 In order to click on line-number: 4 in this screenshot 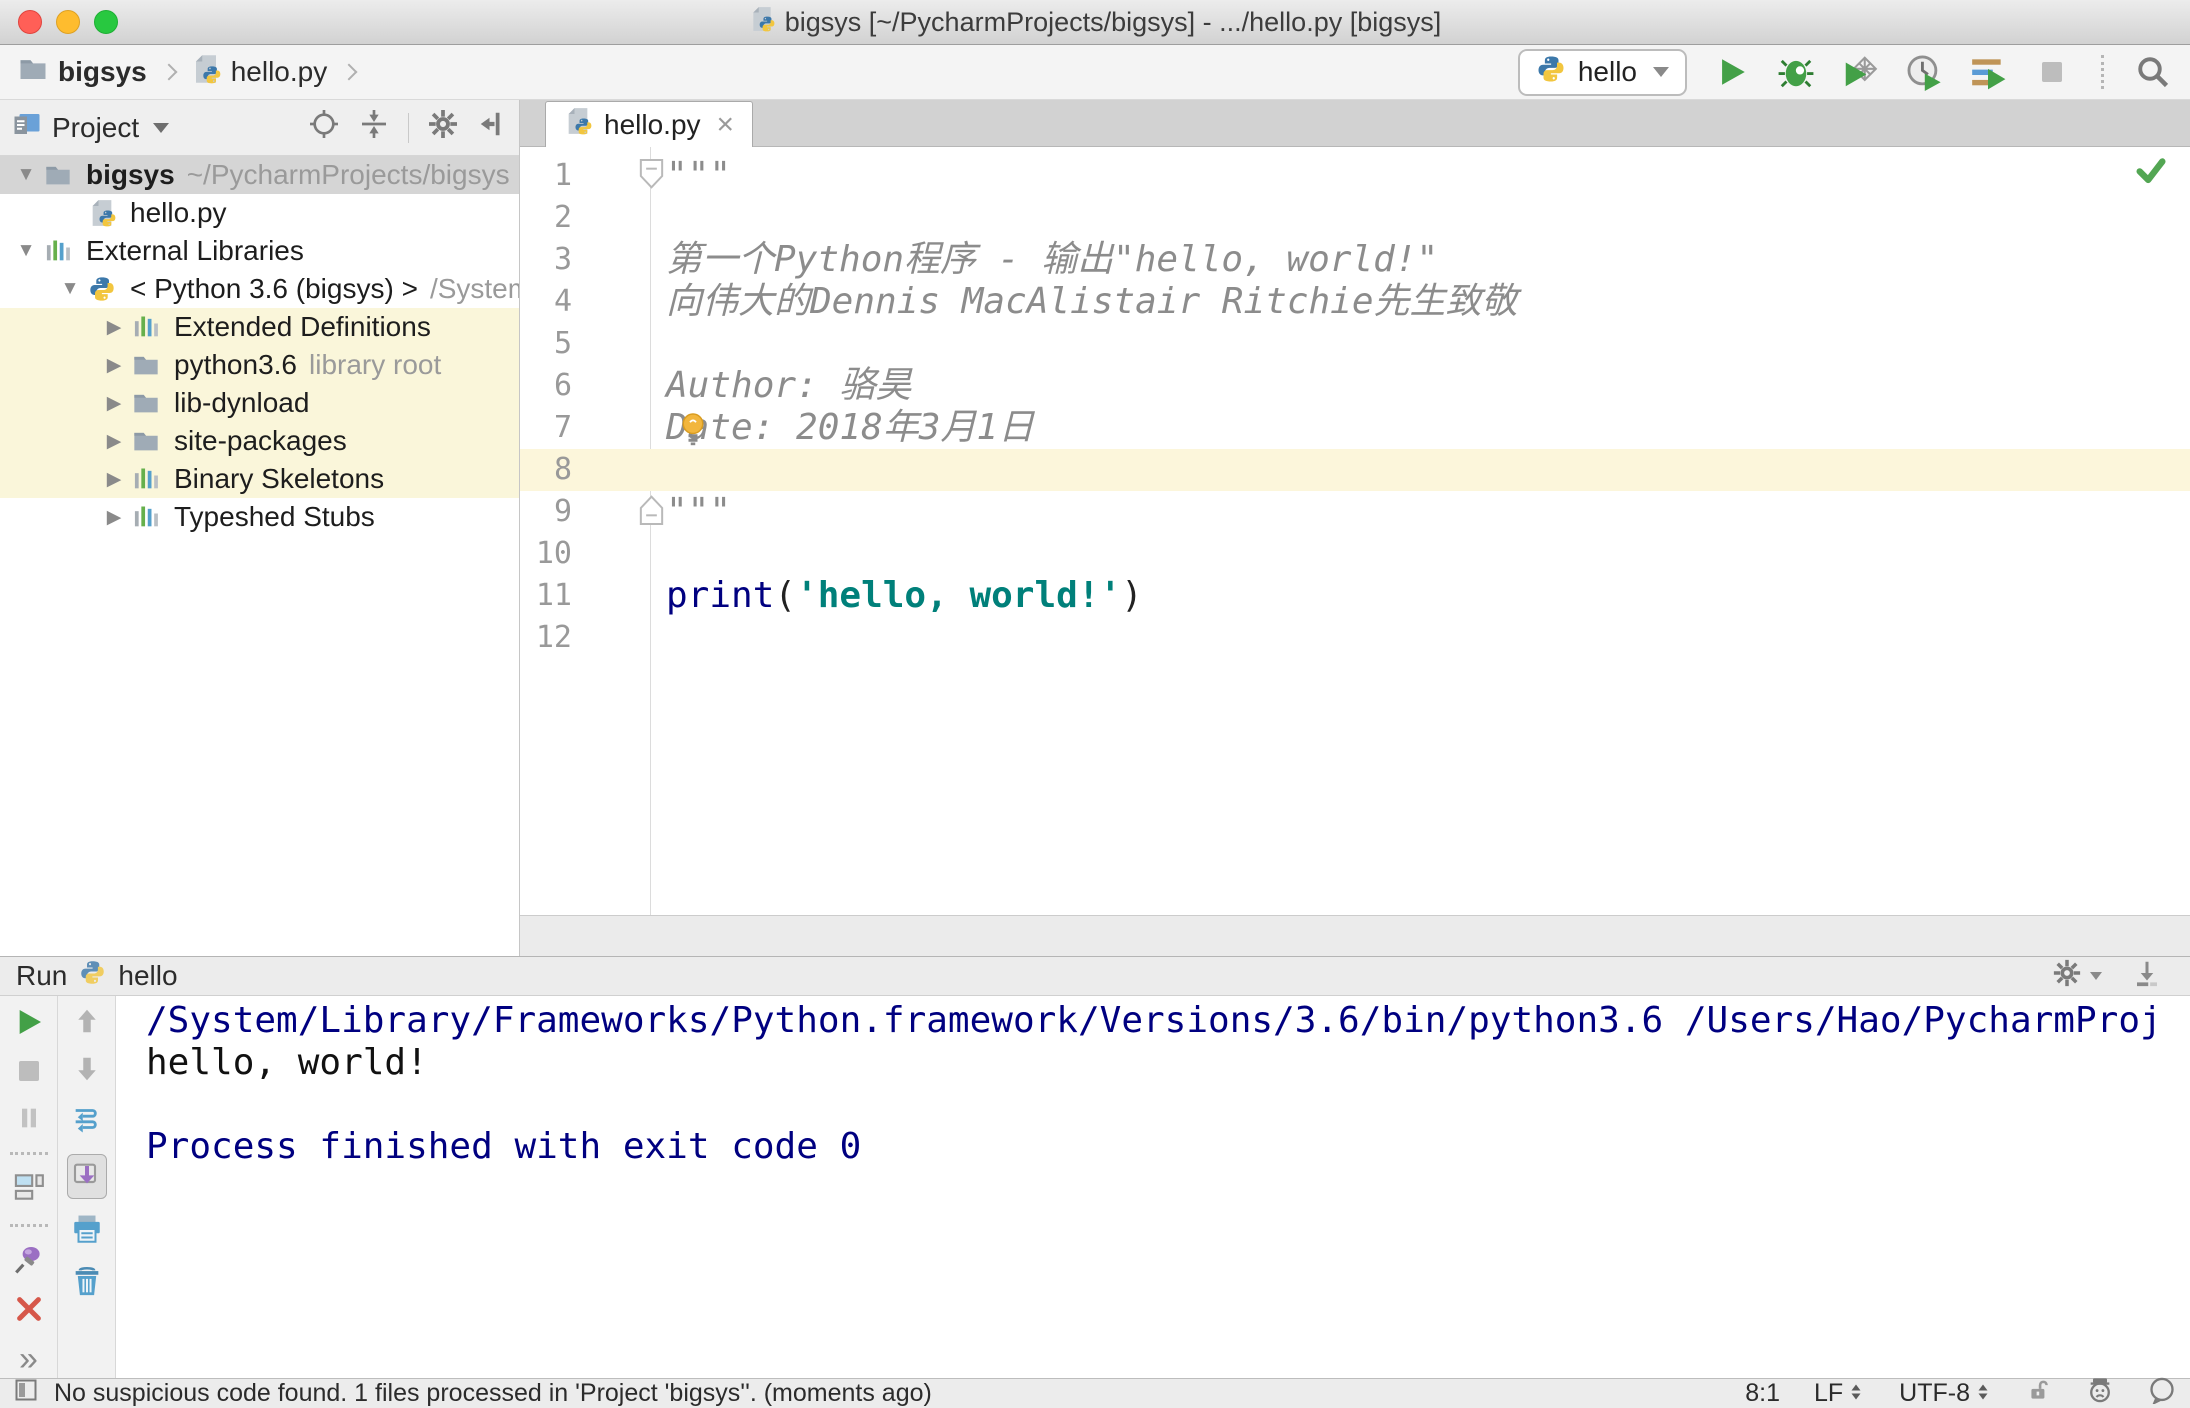, I will do `click(585, 302)`.